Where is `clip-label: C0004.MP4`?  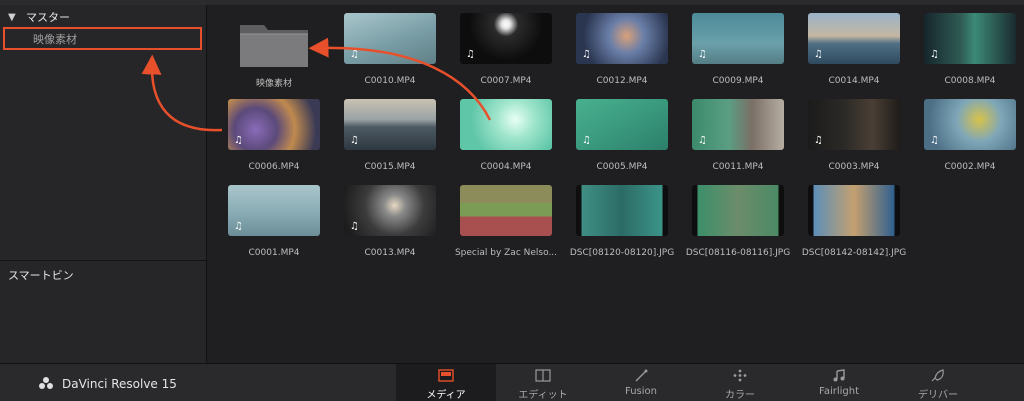
clip-label: C0004.MP4 is located at coordinates (506, 167).